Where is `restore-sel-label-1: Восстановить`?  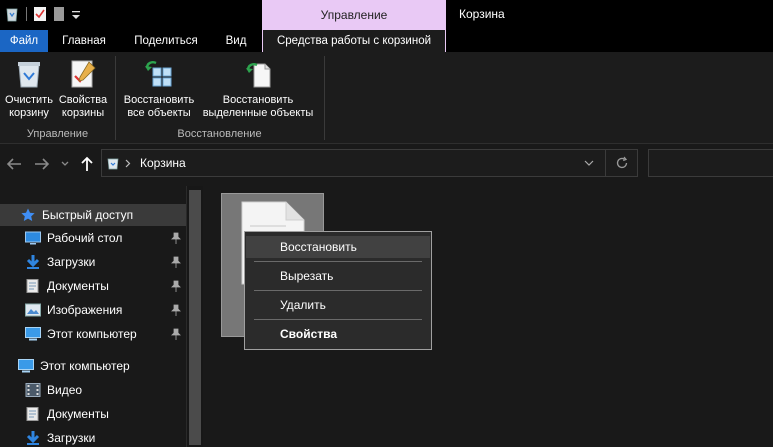 restore-sel-label-1: Восстановить is located at coordinates (258, 100).